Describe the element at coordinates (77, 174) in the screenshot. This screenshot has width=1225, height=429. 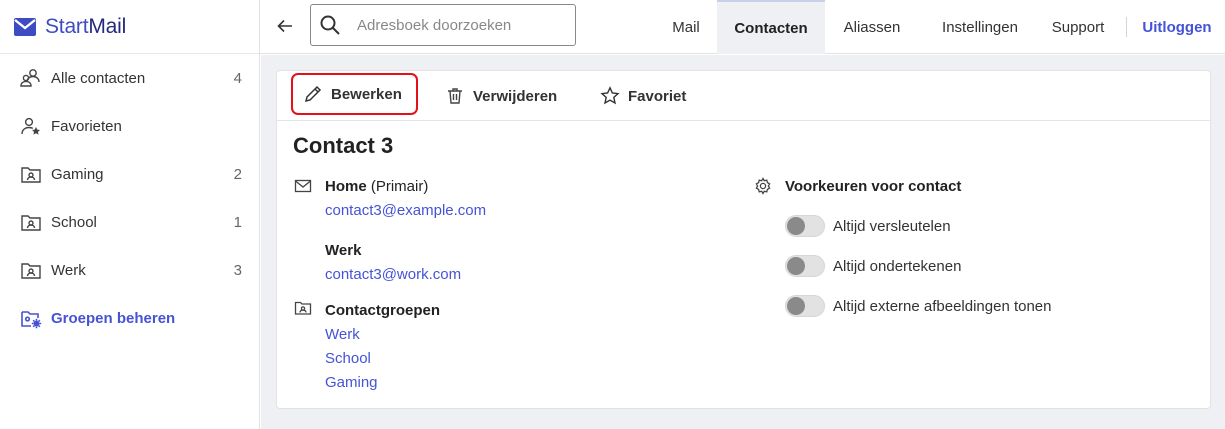
I see `sidebar-item-label: Gaming` at that location.